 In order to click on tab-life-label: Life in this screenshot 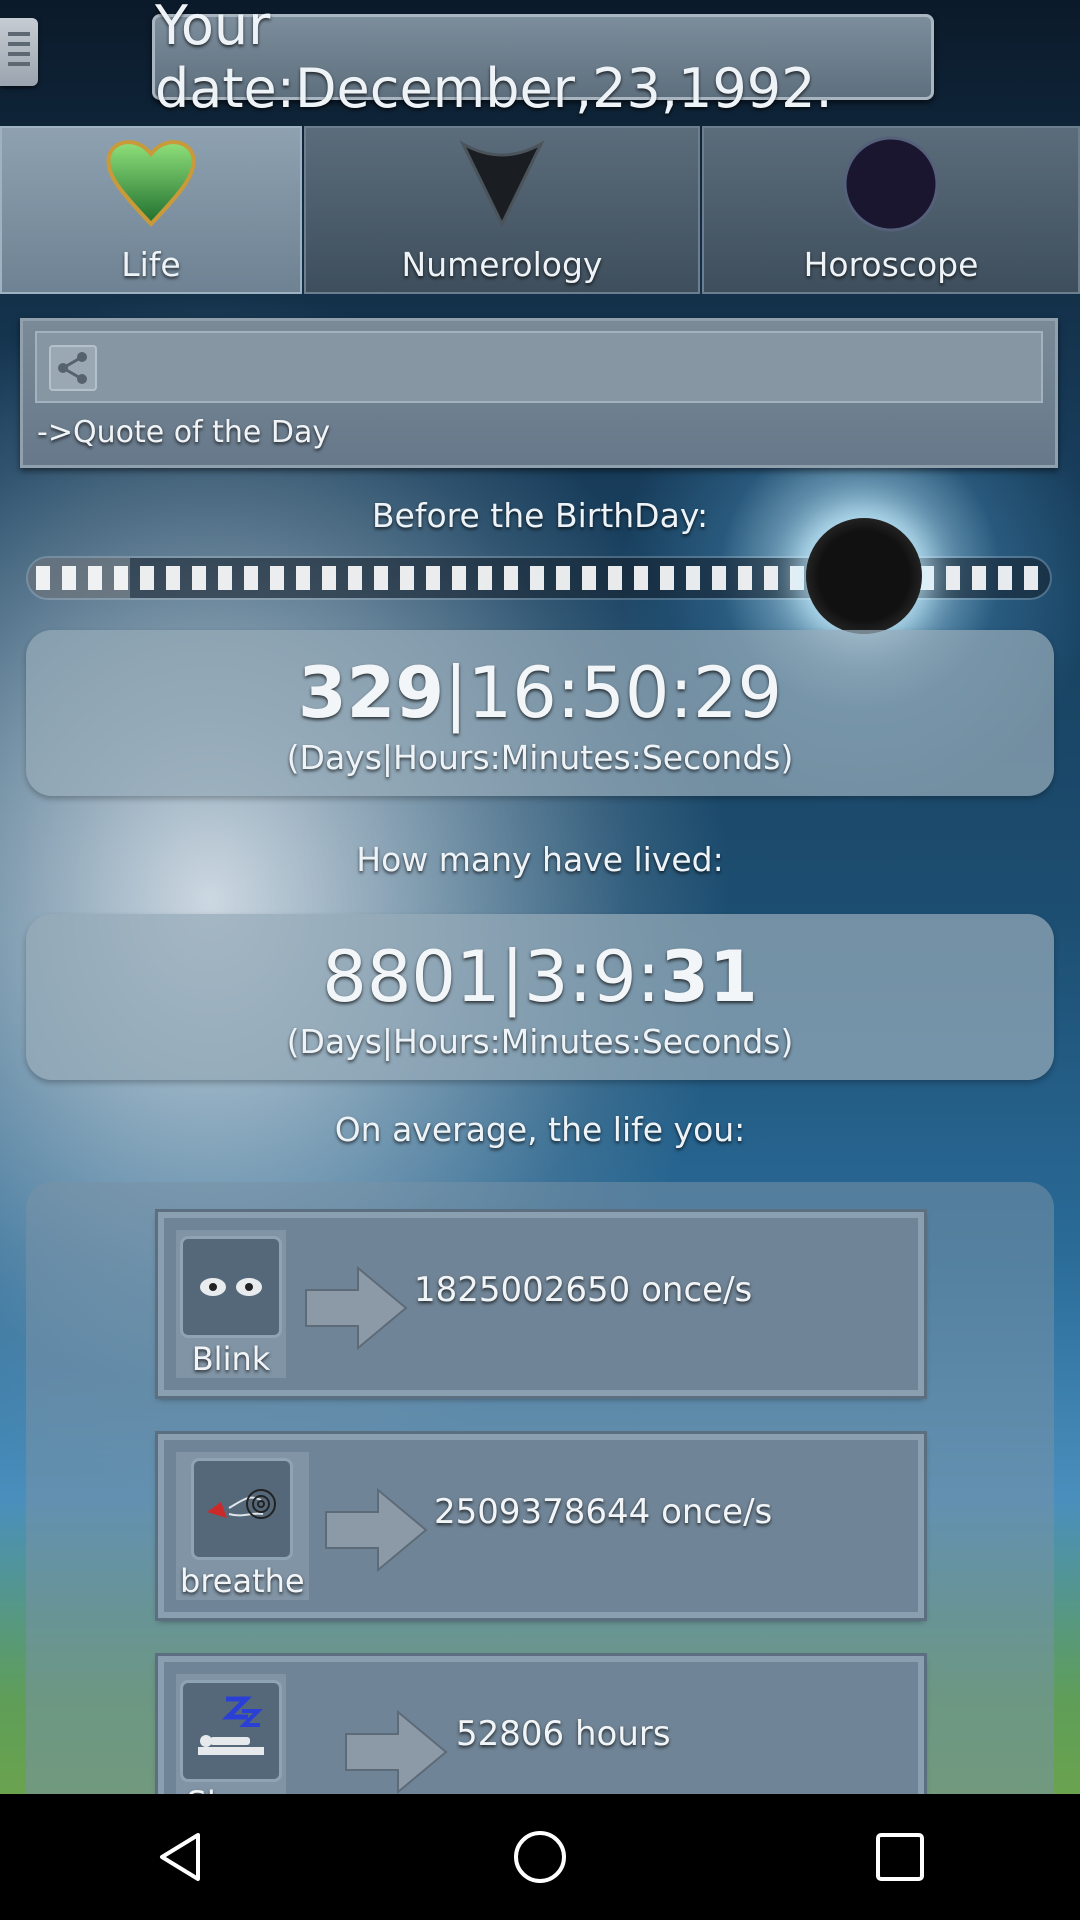, I will do `click(151, 264)`.